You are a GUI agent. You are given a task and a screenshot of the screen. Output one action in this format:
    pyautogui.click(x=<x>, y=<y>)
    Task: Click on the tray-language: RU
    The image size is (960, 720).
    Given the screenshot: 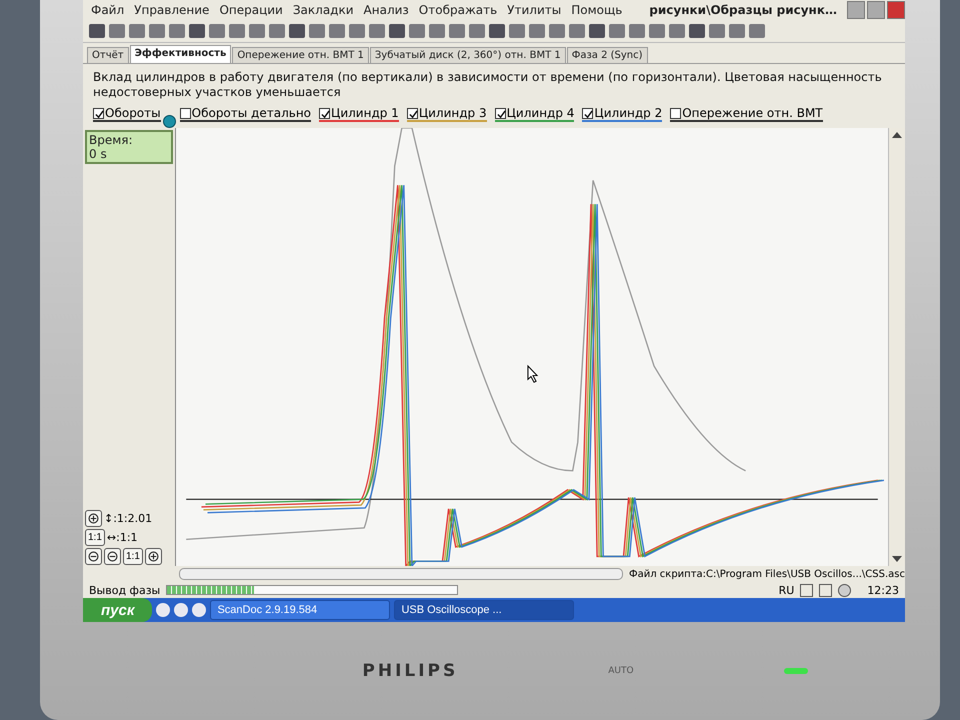 What is the action you would take?
    pyautogui.click(x=786, y=590)
    